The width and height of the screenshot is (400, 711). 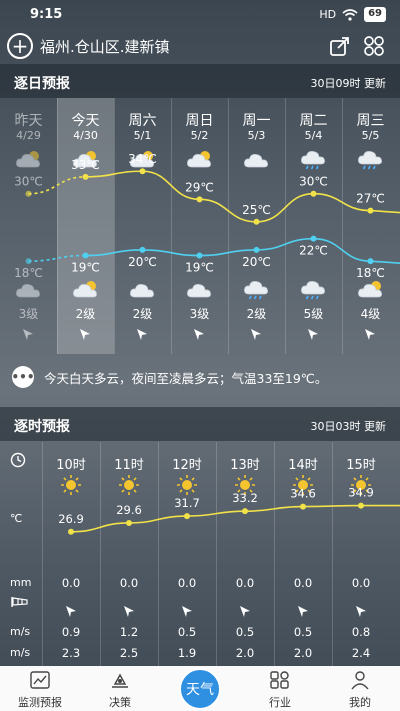 I want to click on day-date: 5/3, so click(x=256, y=135).